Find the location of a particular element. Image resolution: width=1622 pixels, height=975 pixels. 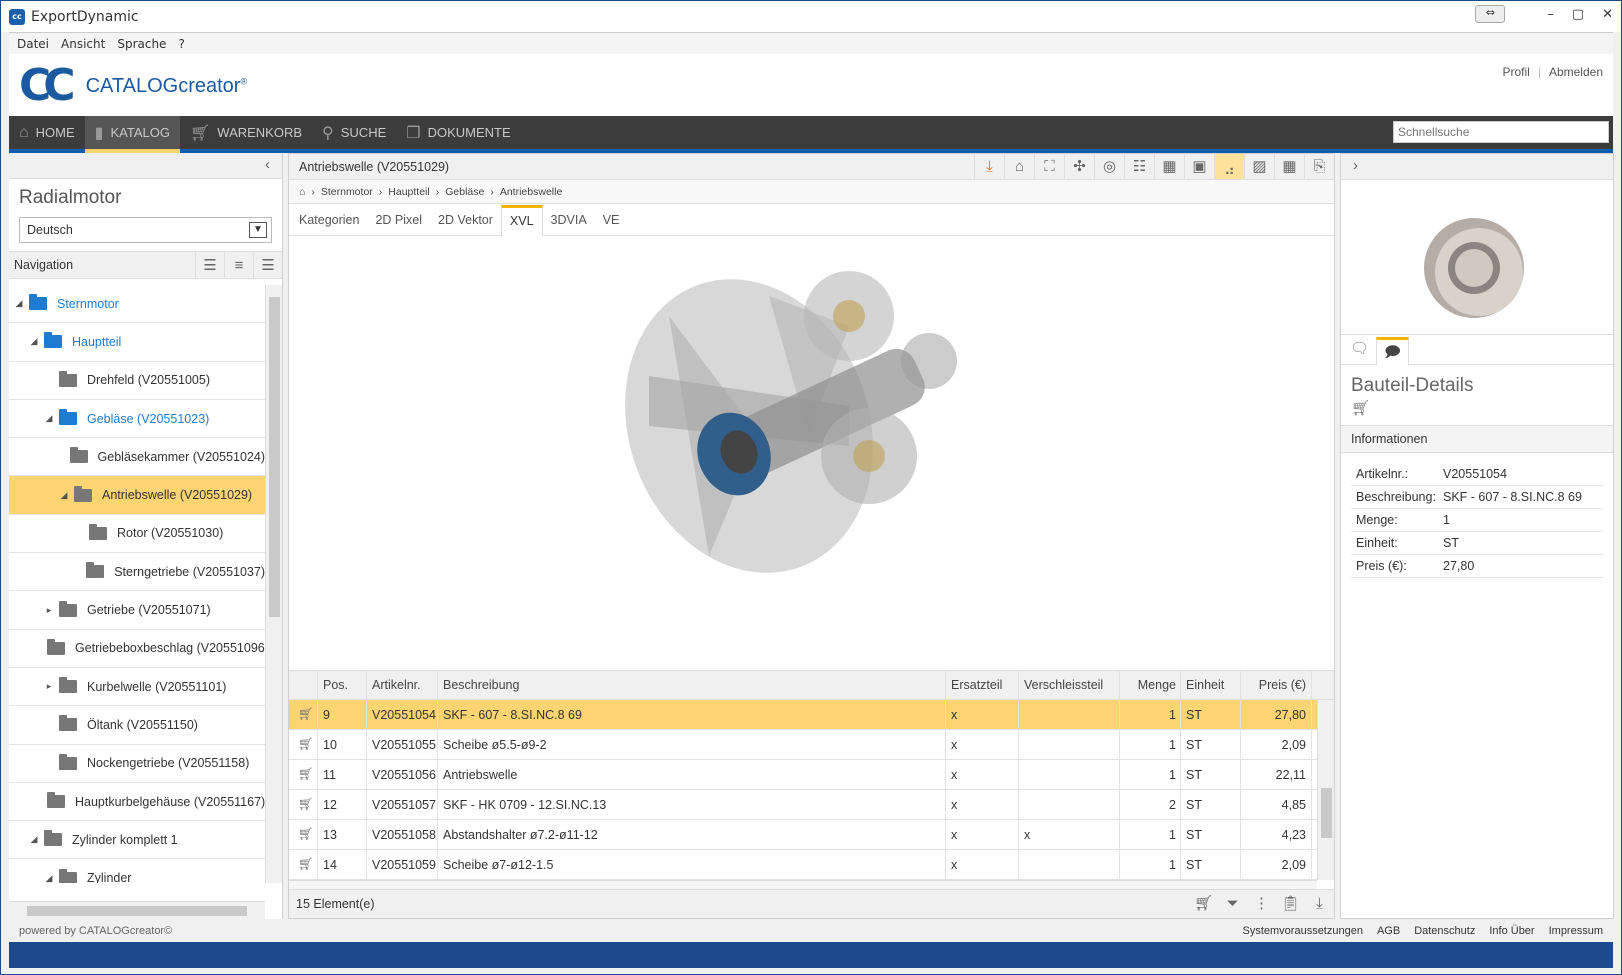

tree-horizontal-scrollbar is located at coordinates (137, 910).